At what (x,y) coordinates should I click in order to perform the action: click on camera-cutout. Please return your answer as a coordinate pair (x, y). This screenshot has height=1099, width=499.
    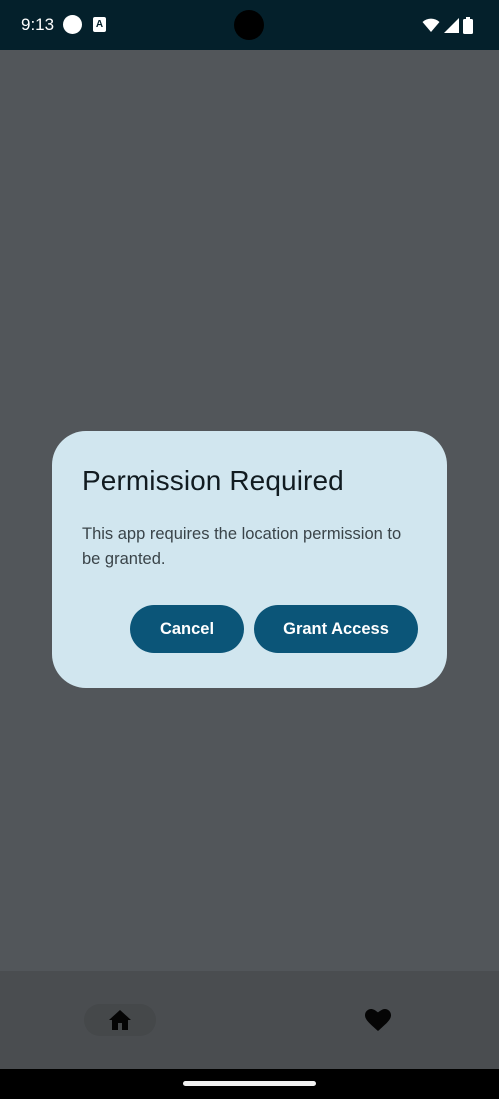
    Looking at the image, I should click on (249, 25).